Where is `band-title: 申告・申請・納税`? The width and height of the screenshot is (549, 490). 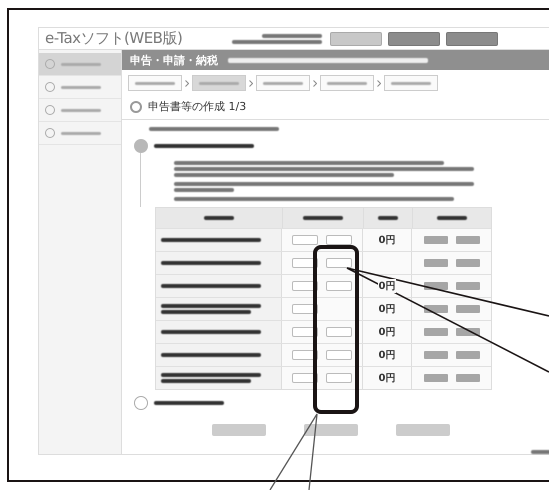 band-title: 申告・申請・納税 is located at coordinates (174, 60).